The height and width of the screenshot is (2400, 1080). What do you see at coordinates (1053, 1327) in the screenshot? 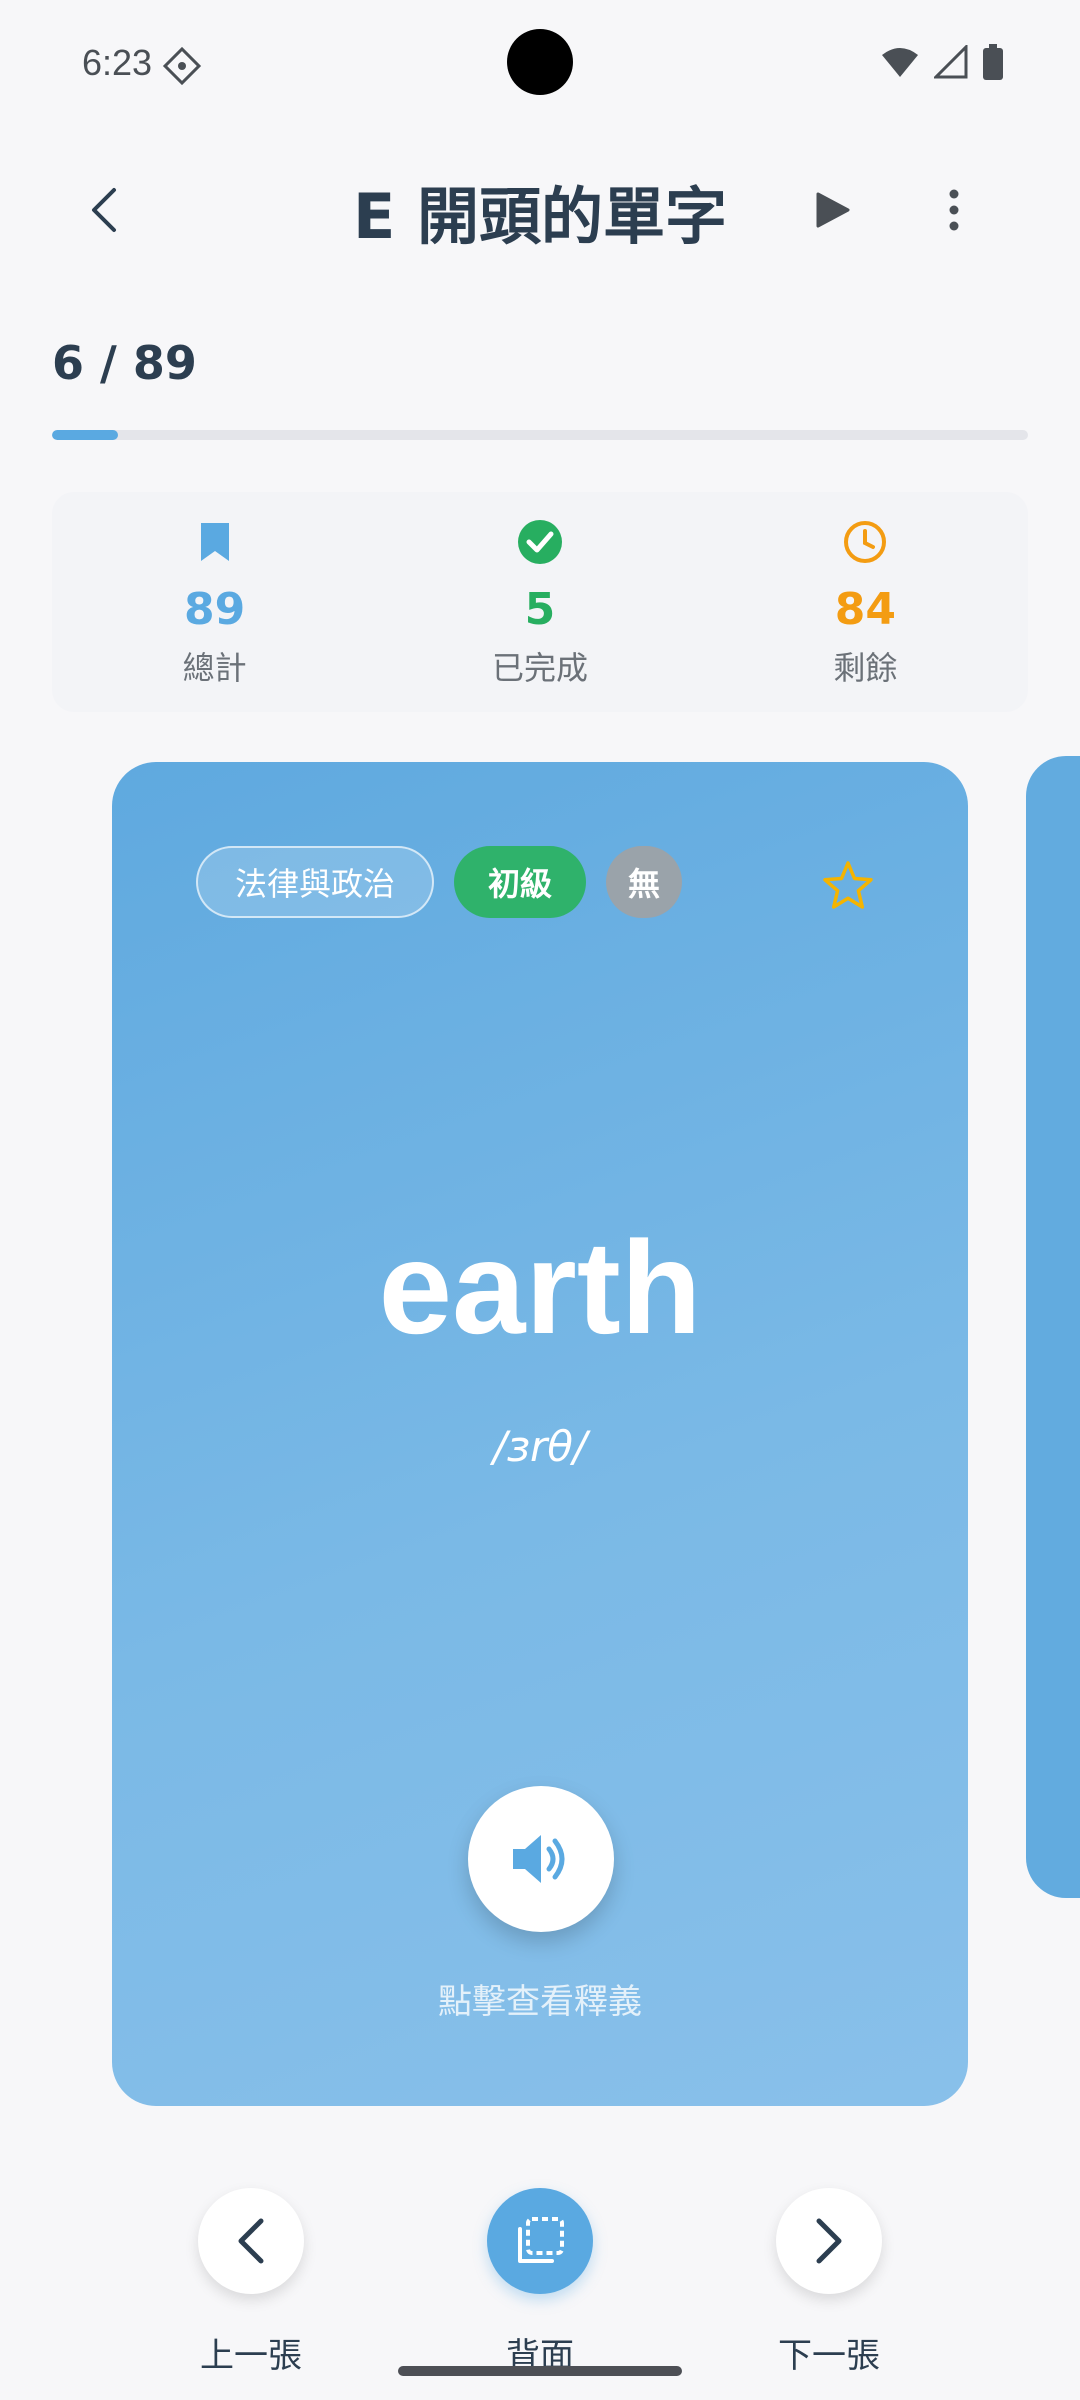
I see `next-card-peek` at bounding box center [1053, 1327].